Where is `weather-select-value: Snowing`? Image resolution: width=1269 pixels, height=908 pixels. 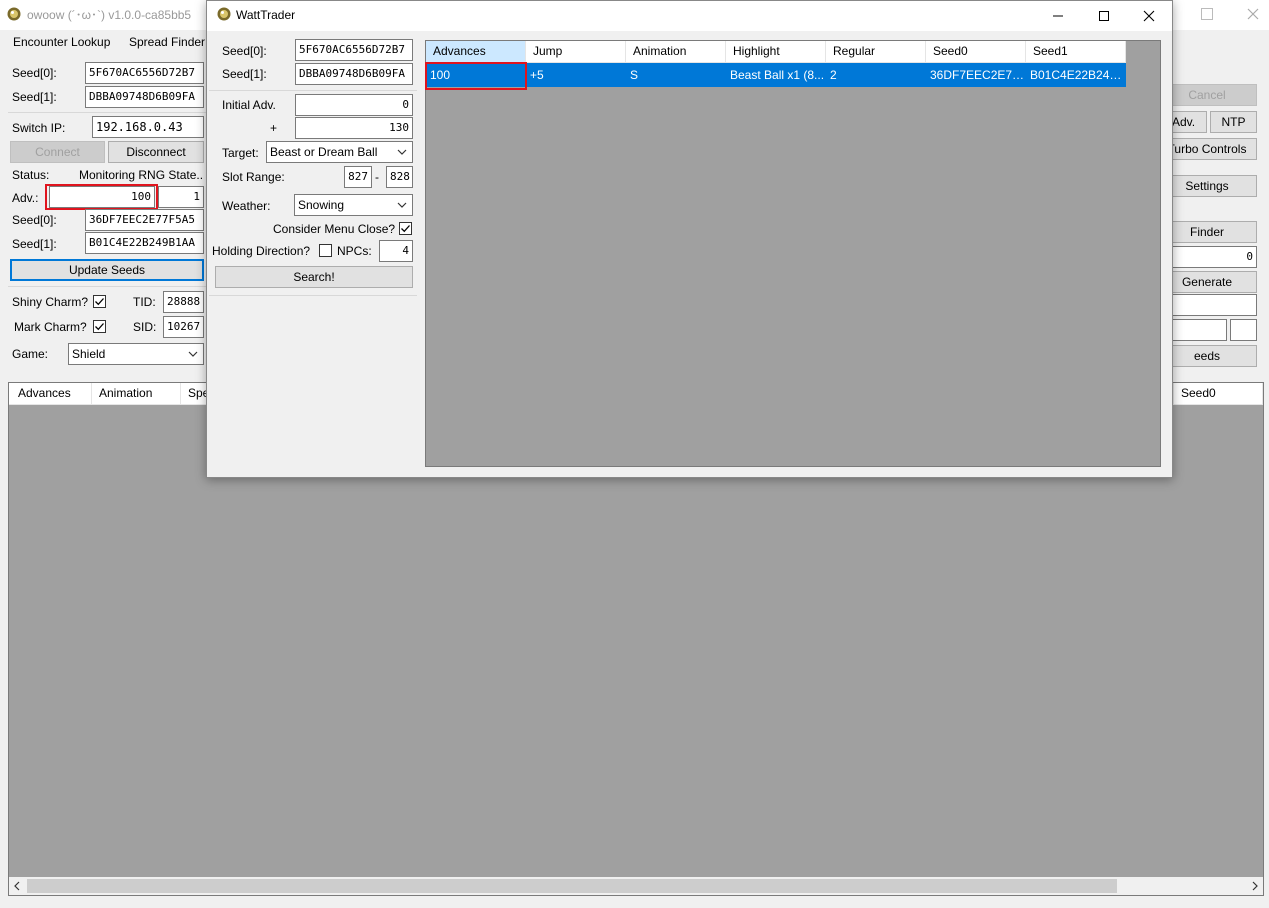
weather-select-value: Snowing is located at coordinates (321, 205).